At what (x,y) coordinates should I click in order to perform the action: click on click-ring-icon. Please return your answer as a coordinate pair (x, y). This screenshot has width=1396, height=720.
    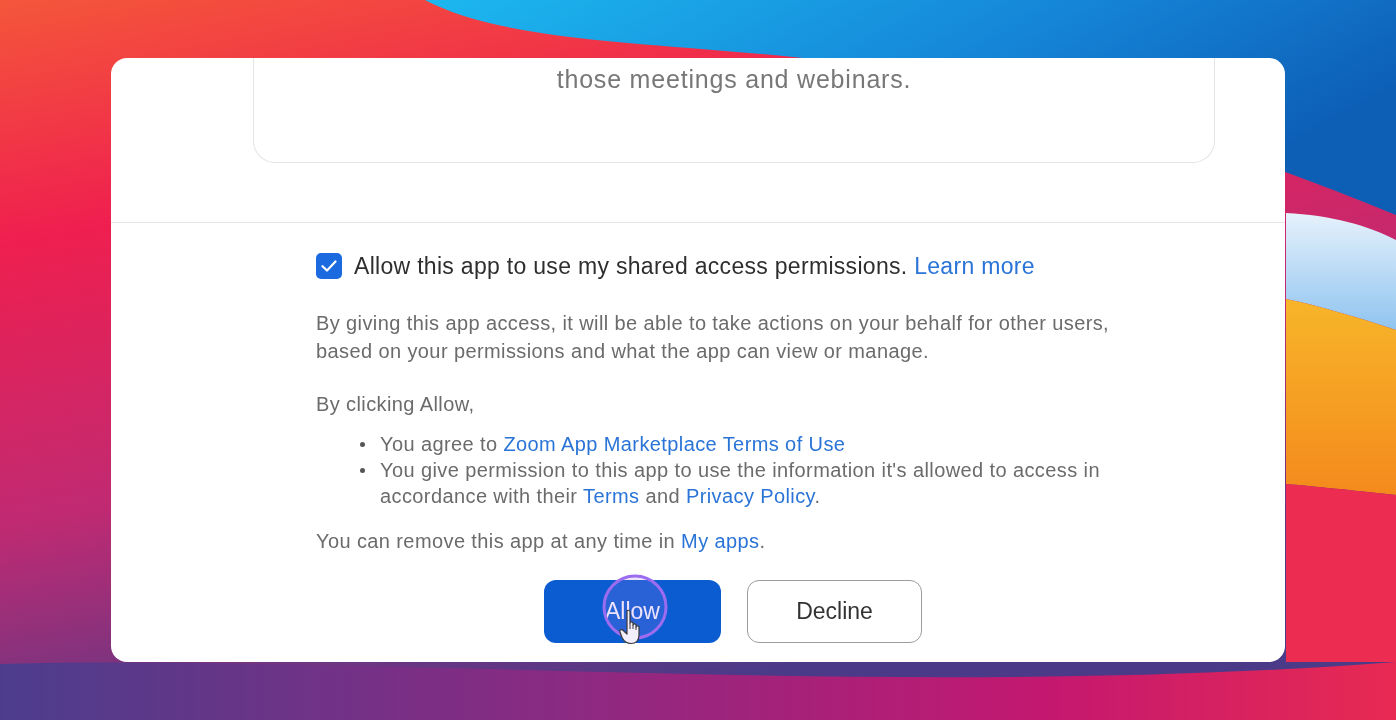
    Looking at the image, I should click on (635, 607).